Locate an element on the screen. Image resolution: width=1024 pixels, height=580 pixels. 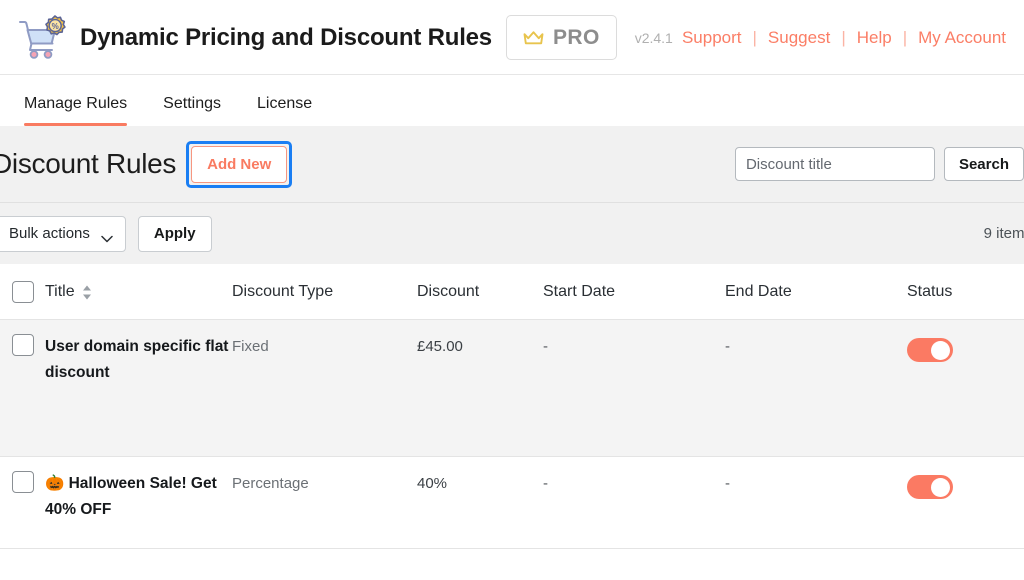
column-discount: Discount is located at coordinates (480, 292).